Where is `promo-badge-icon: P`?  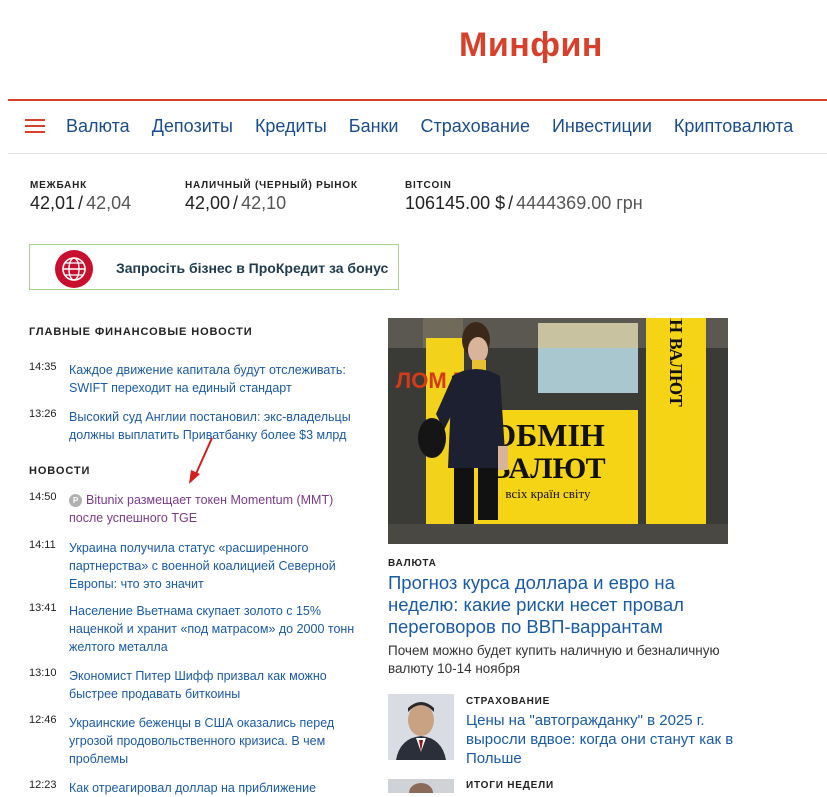 promo-badge-icon: P is located at coordinates (75, 500).